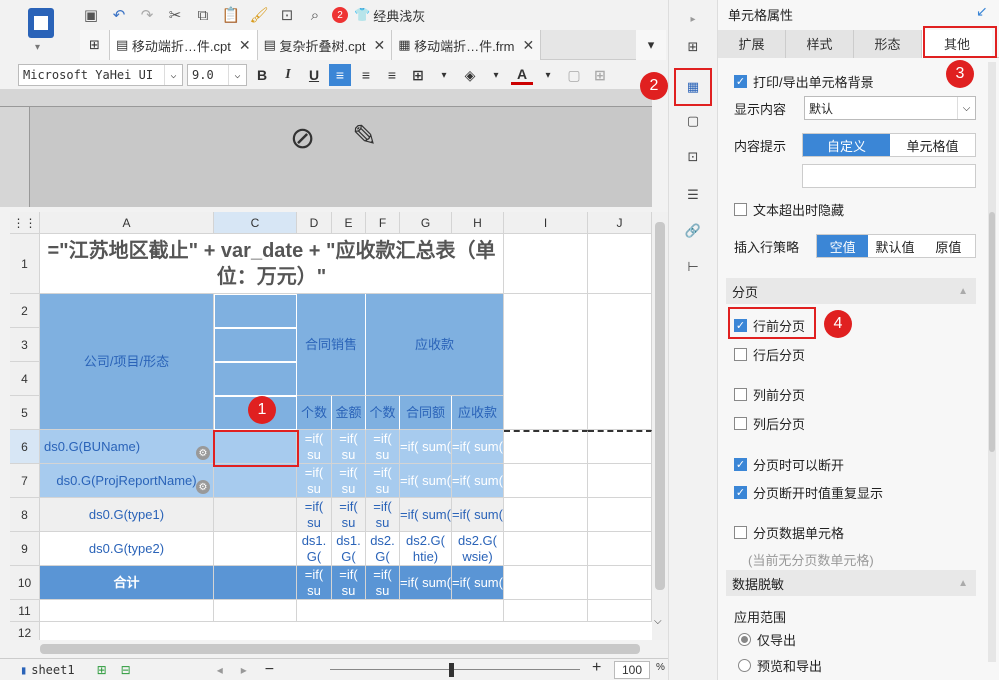 The width and height of the screenshot is (999, 680). Describe the element at coordinates (127, 223) in the screenshot. I see `column-header: A` at that location.